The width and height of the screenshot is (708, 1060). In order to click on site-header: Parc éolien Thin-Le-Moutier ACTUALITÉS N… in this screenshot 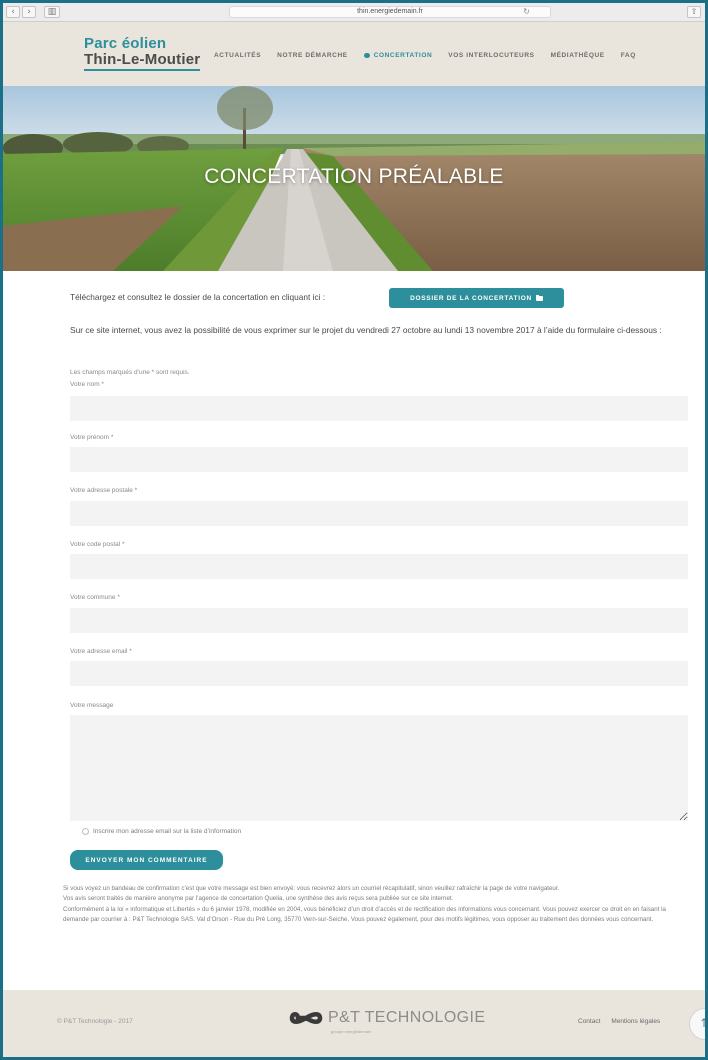, I will do `click(354, 54)`.